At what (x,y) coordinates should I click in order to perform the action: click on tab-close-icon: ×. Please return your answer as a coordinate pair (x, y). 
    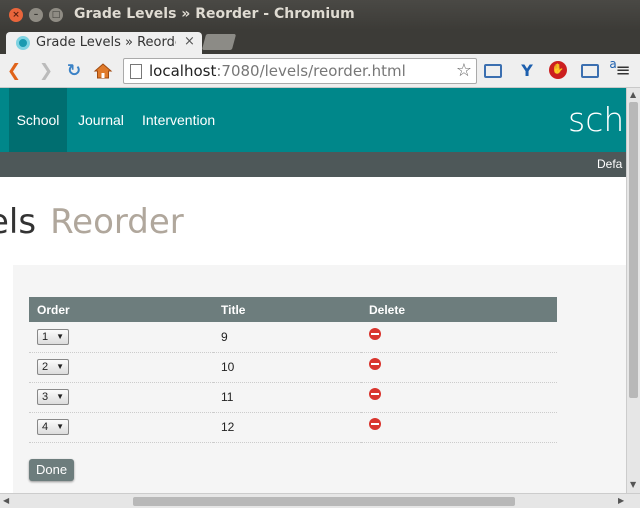
    Looking at the image, I should click on (189, 41).